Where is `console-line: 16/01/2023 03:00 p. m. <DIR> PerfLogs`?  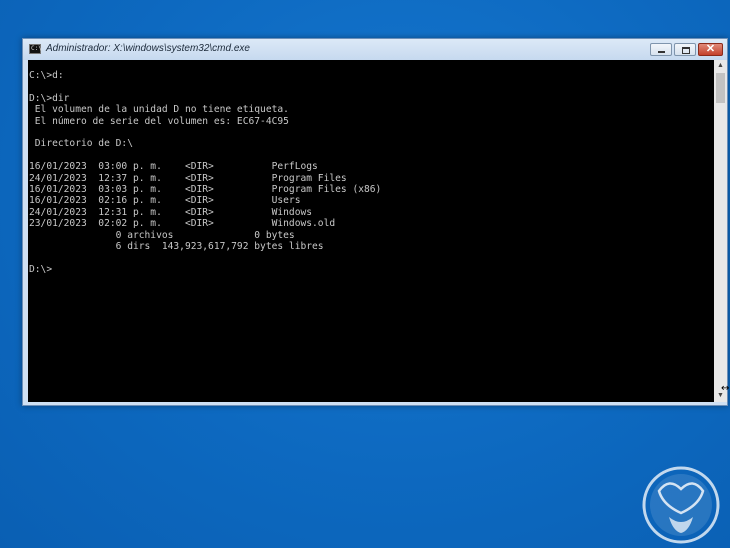 console-line: 16/01/2023 03:00 p. m. <DIR> PerfLogs is located at coordinates (173, 167).